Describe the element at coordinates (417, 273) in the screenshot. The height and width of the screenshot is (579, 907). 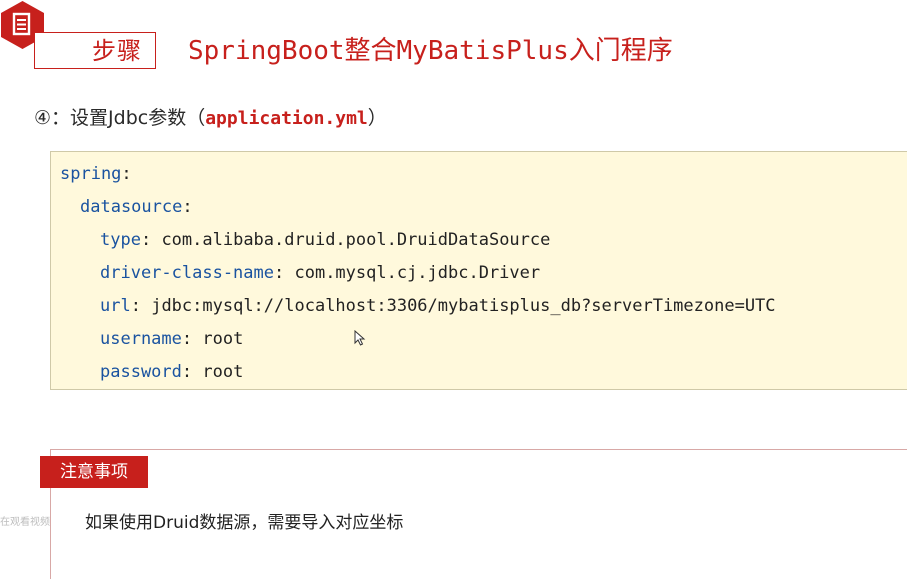
I see `yaml-value: com.mysql.cj.jdbc.Driver` at that location.